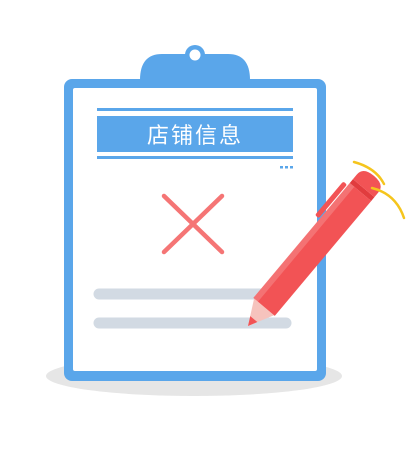 Image resolution: width=406 pixels, height=457 pixels. What do you see at coordinates (194, 136) in the screenshot?
I see `card-title: 店铺信息` at bounding box center [194, 136].